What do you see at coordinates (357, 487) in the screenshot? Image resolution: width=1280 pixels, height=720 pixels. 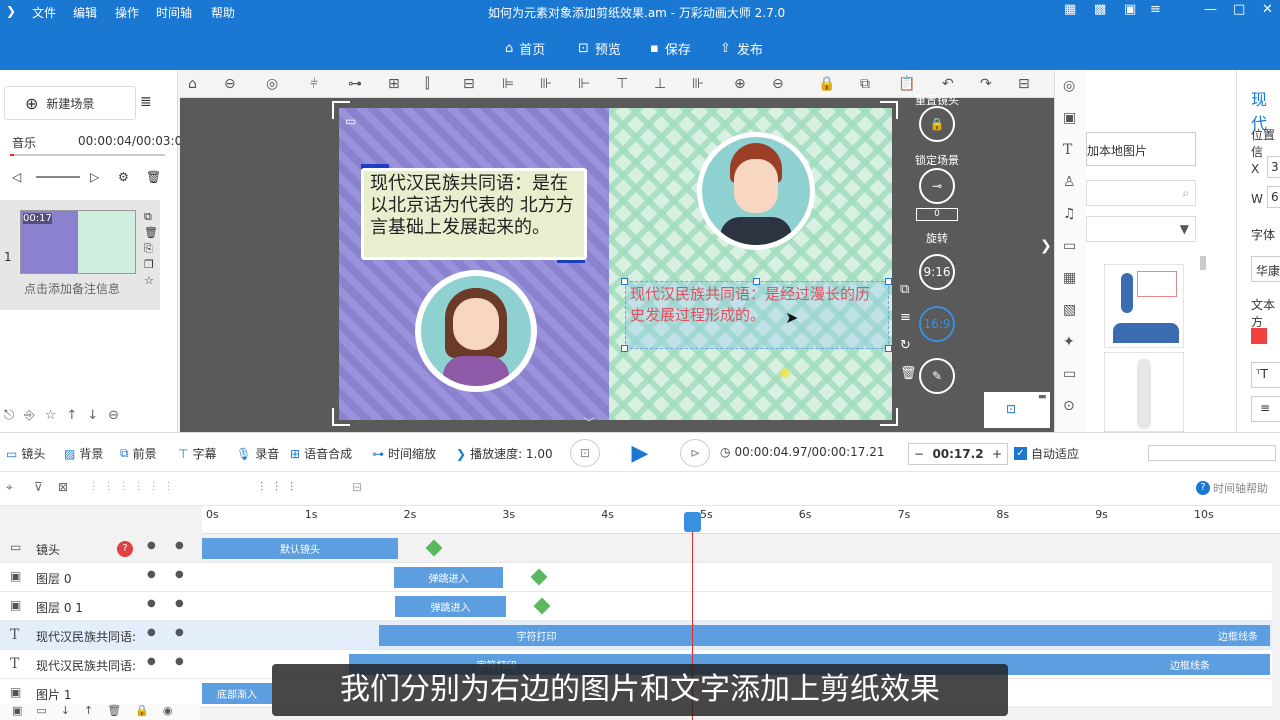 I see `clipboard-icon: ⊟` at bounding box center [357, 487].